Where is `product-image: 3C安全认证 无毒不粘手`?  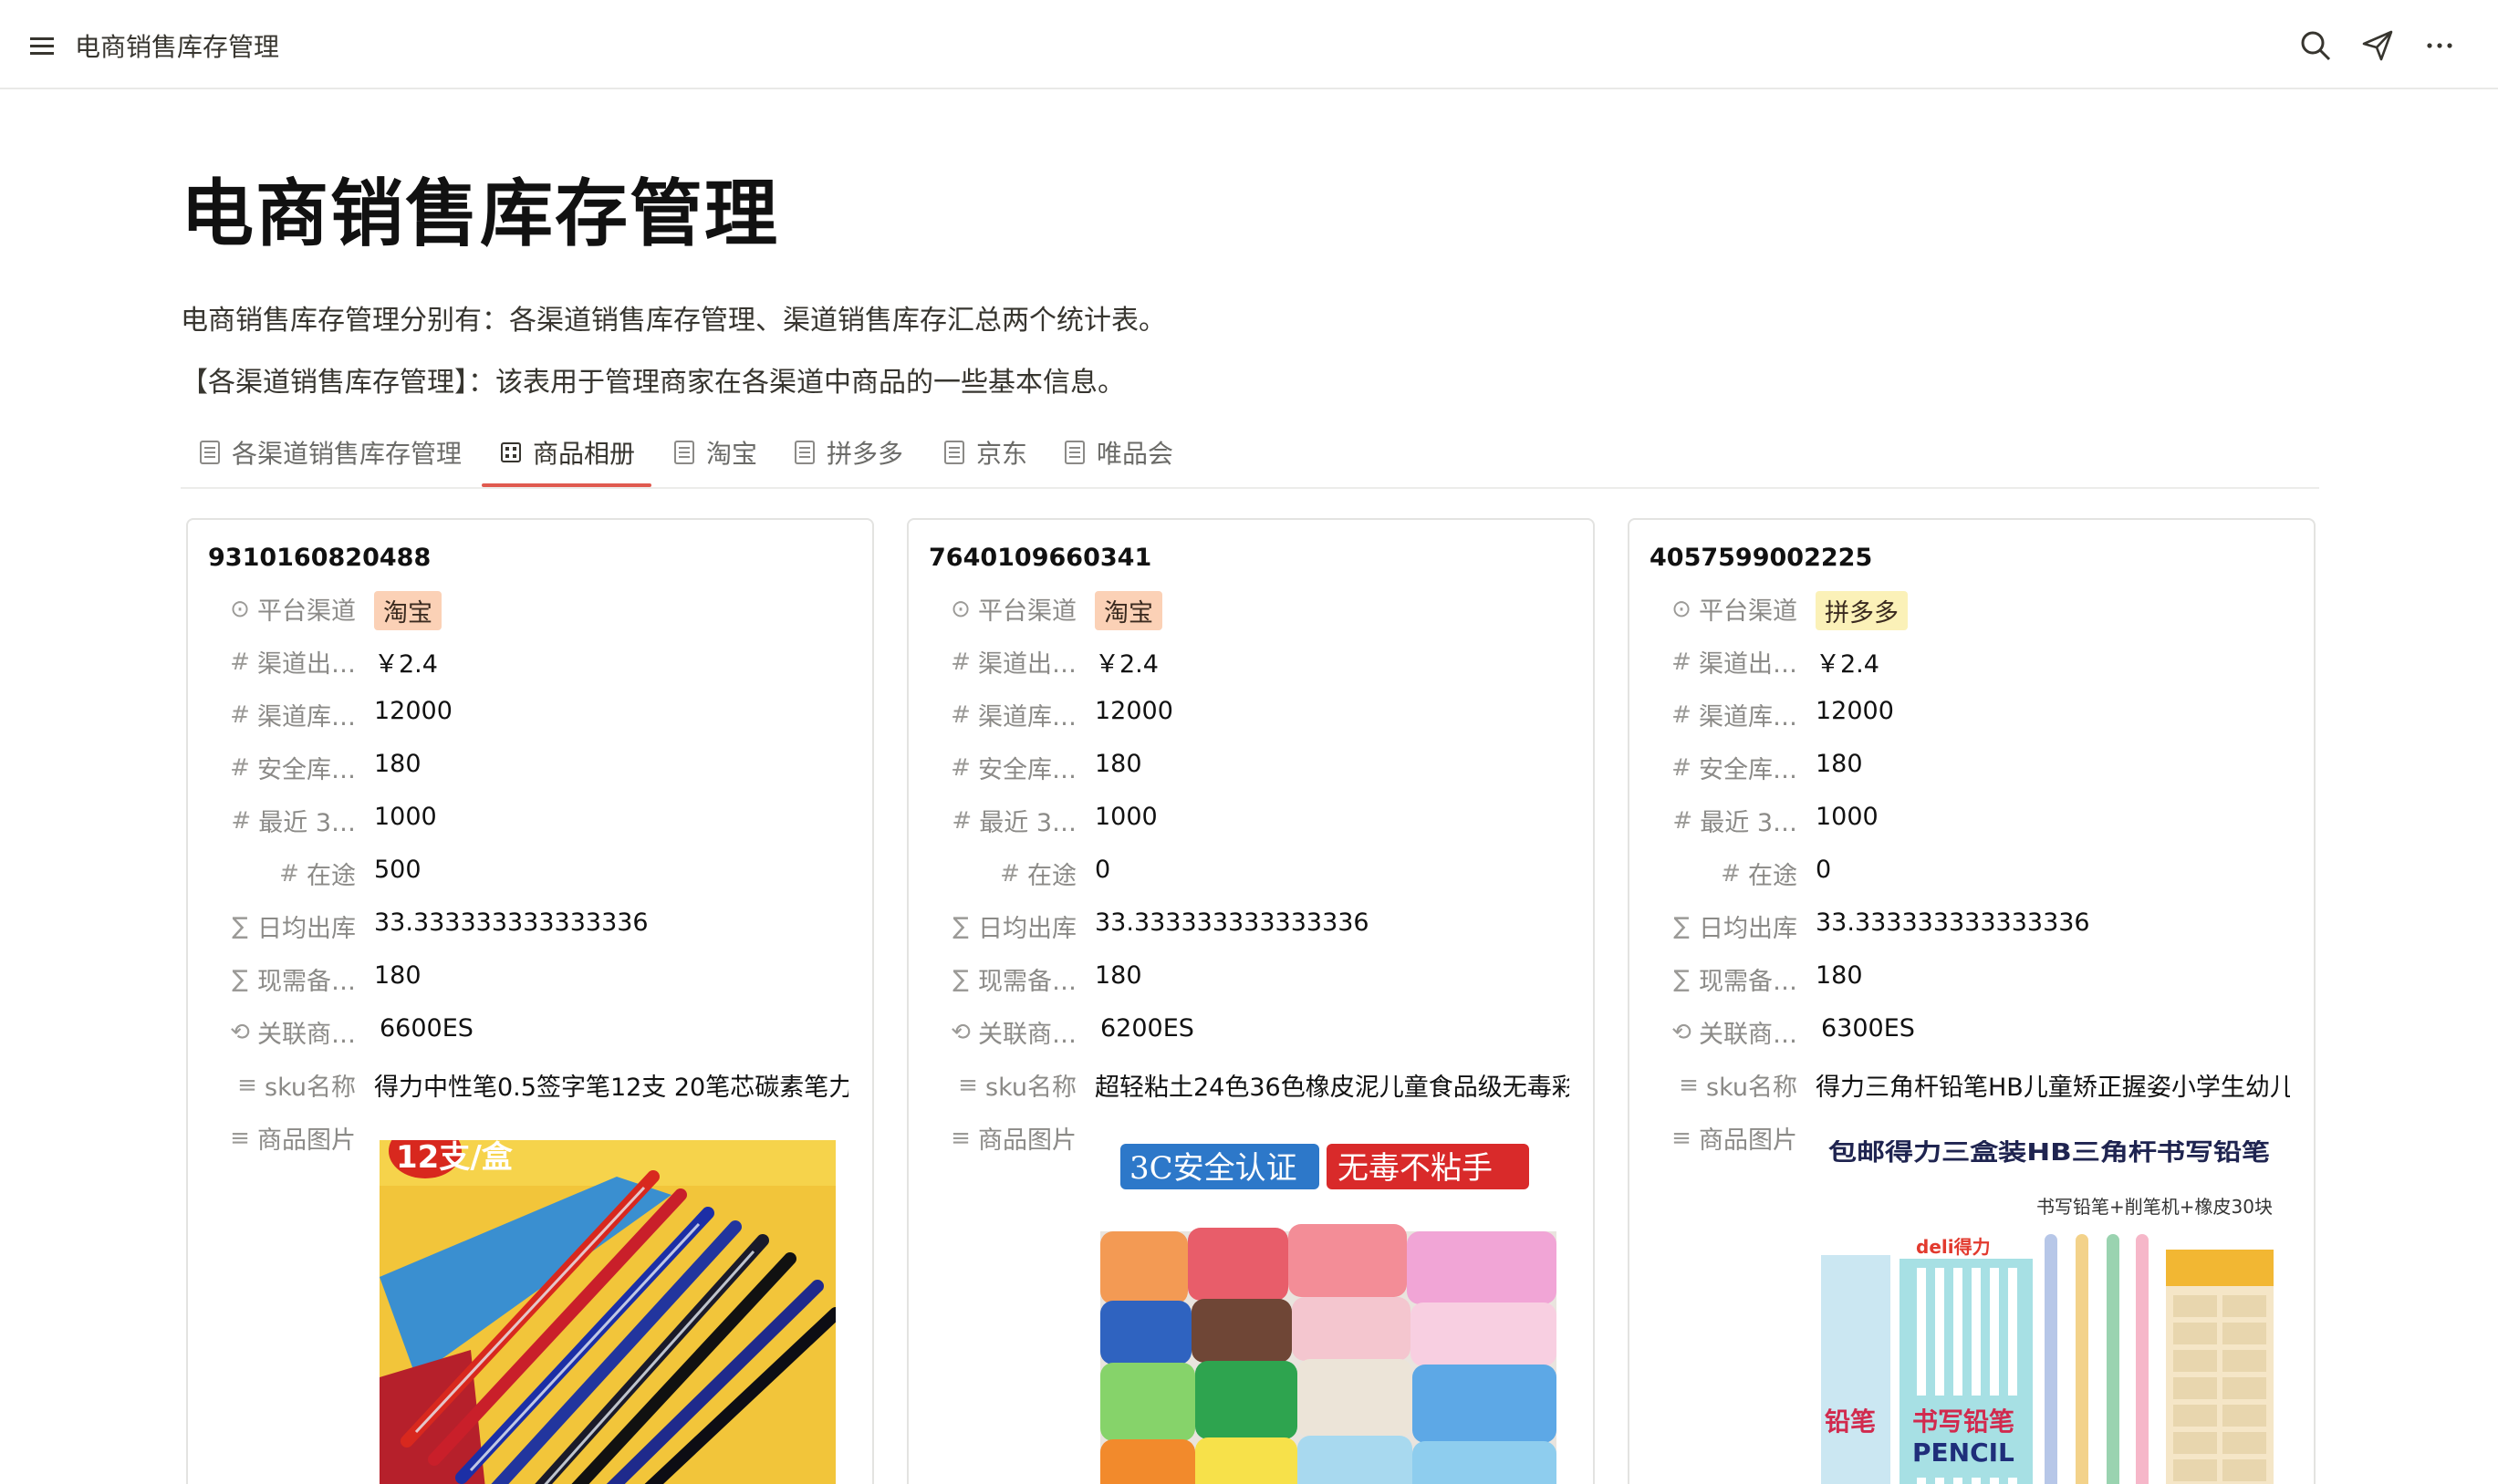 product-image: 3C安全认证 无毒不粘手 is located at coordinates (1328, 1312).